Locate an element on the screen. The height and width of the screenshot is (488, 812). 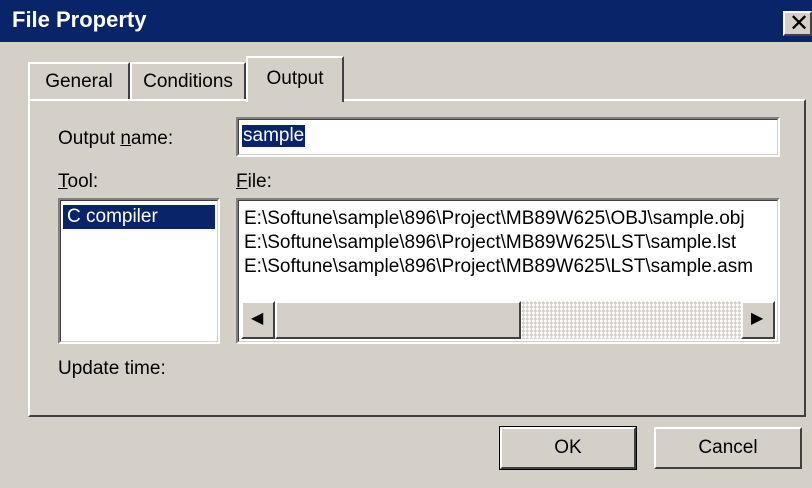
output-name-label: Output name: is located at coordinates (116, 138).